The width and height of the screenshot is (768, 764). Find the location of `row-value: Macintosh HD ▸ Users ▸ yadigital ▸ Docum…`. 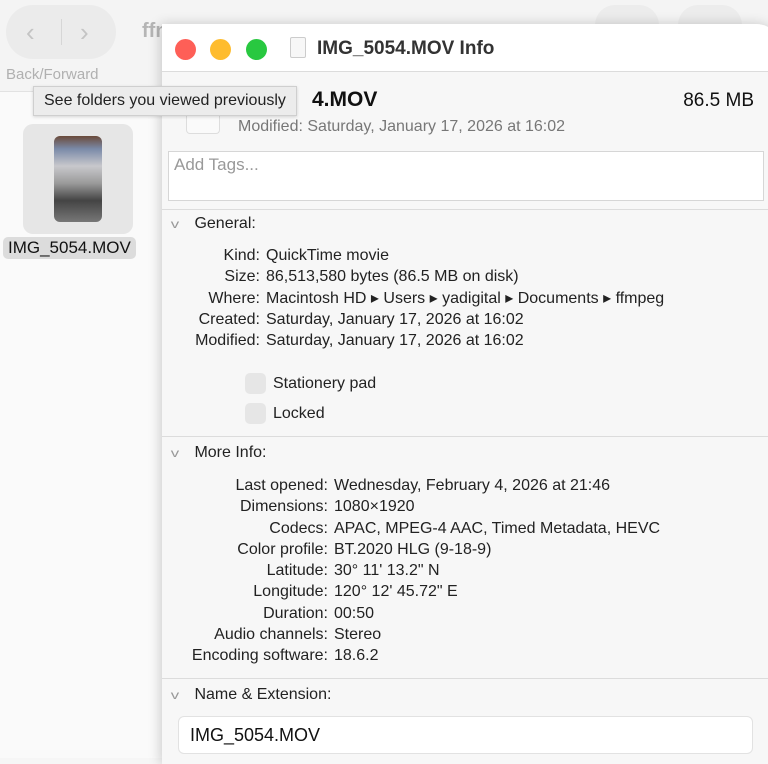

row-value: Macintosh HD ▸ Users ▸ yadigital ▸ Docum… is located at coordinates (465, 298).